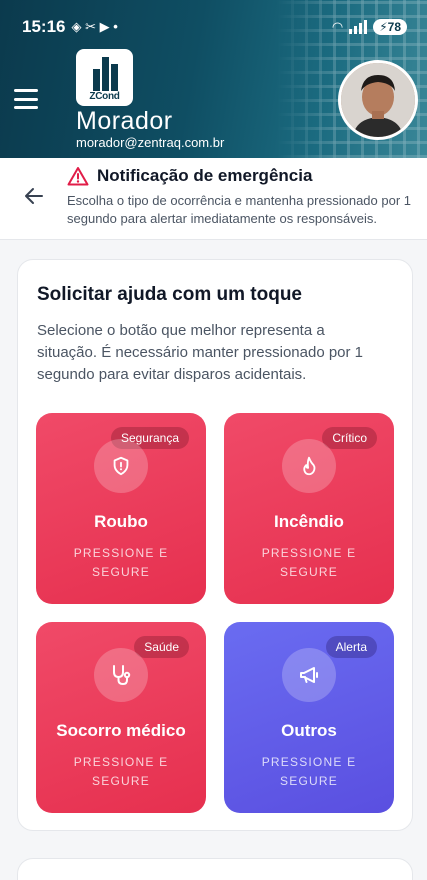 Image resolution: width=427 pixels, height=880 pixels. I want to click on user-email: morador@zentraq.com.br, so click(150, 142).